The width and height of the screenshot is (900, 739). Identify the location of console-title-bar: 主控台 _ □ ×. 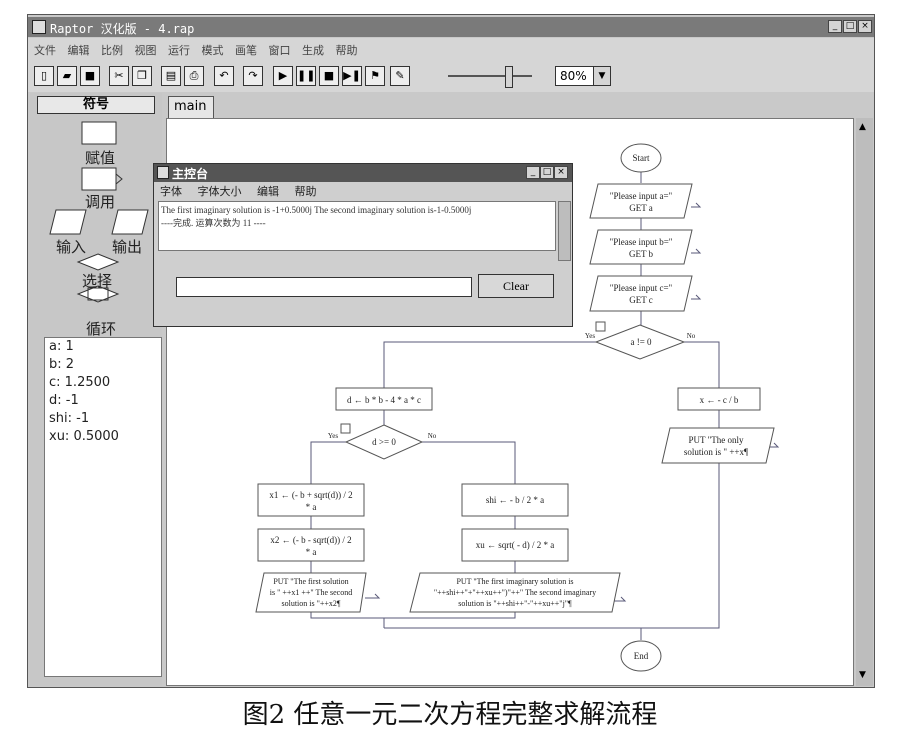
(363, 173).